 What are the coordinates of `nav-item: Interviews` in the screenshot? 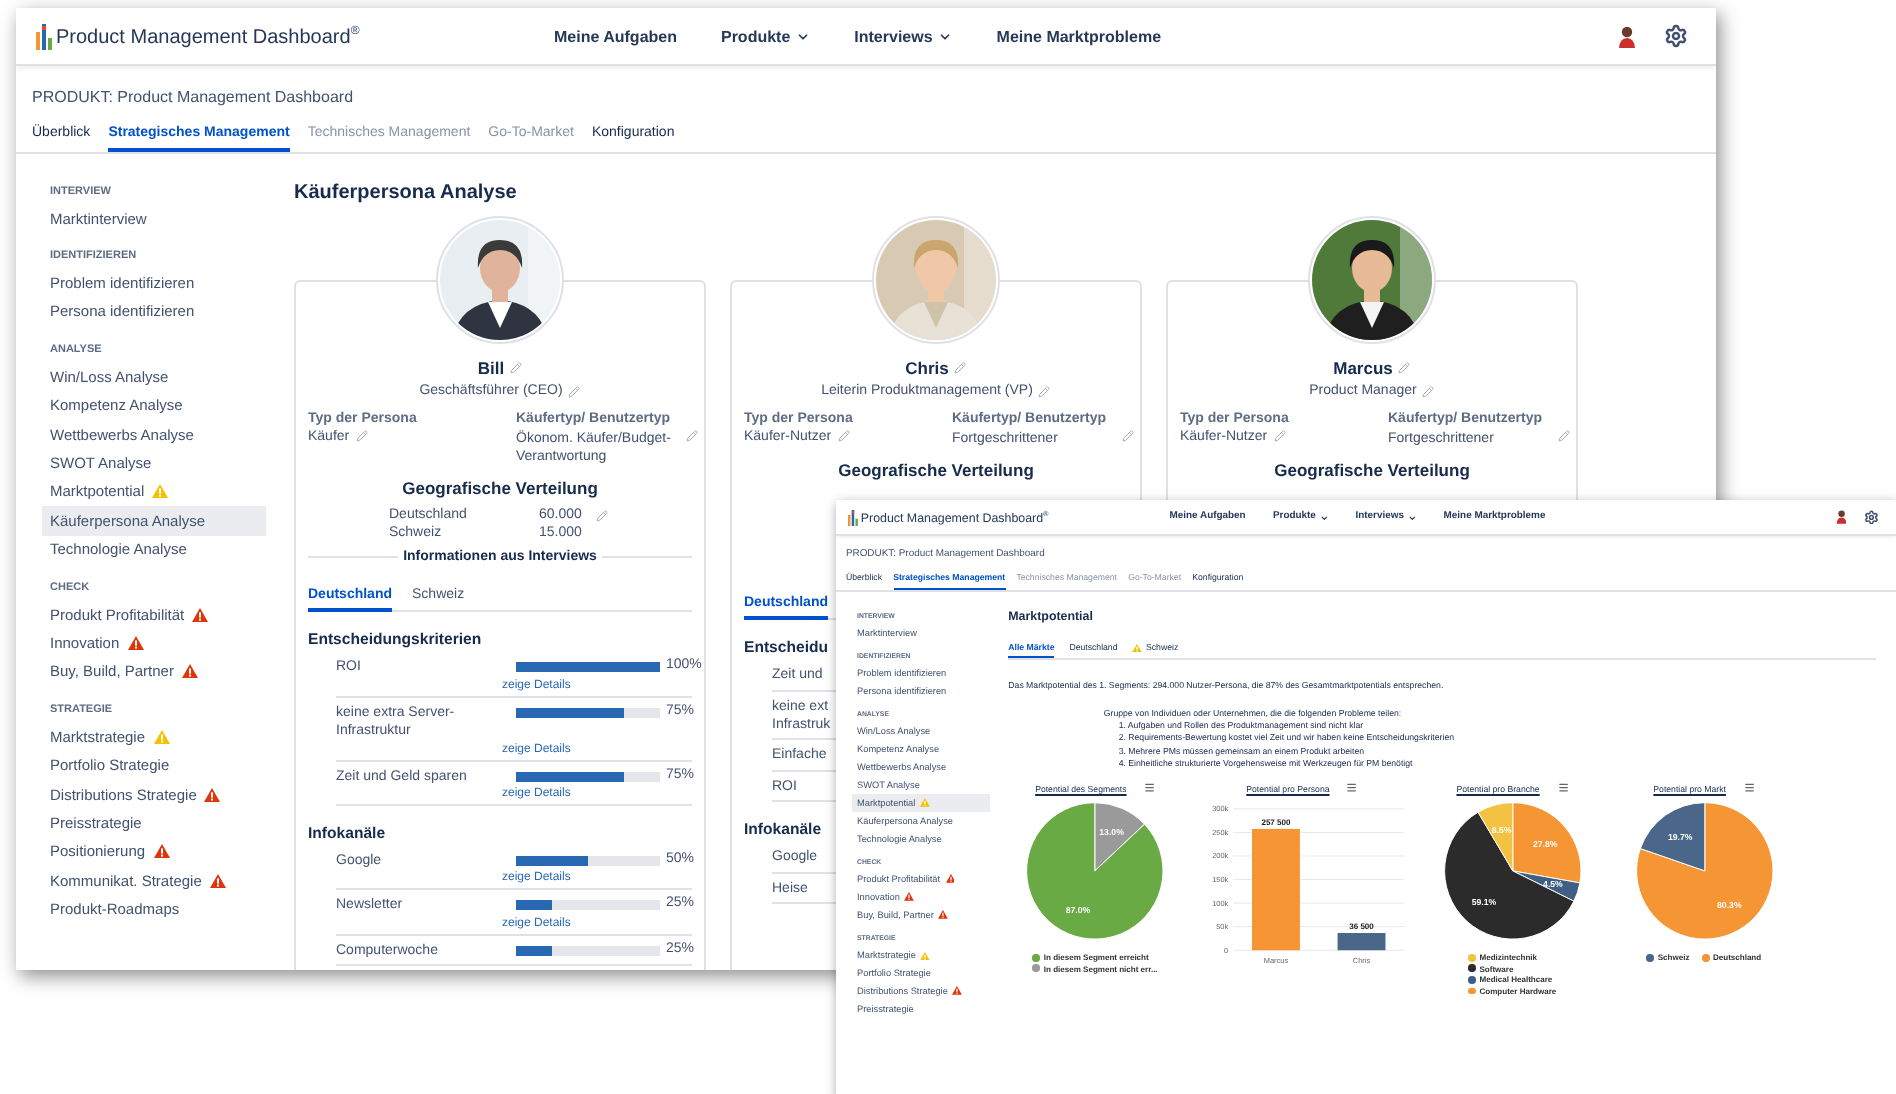 It's located at (903, 36).